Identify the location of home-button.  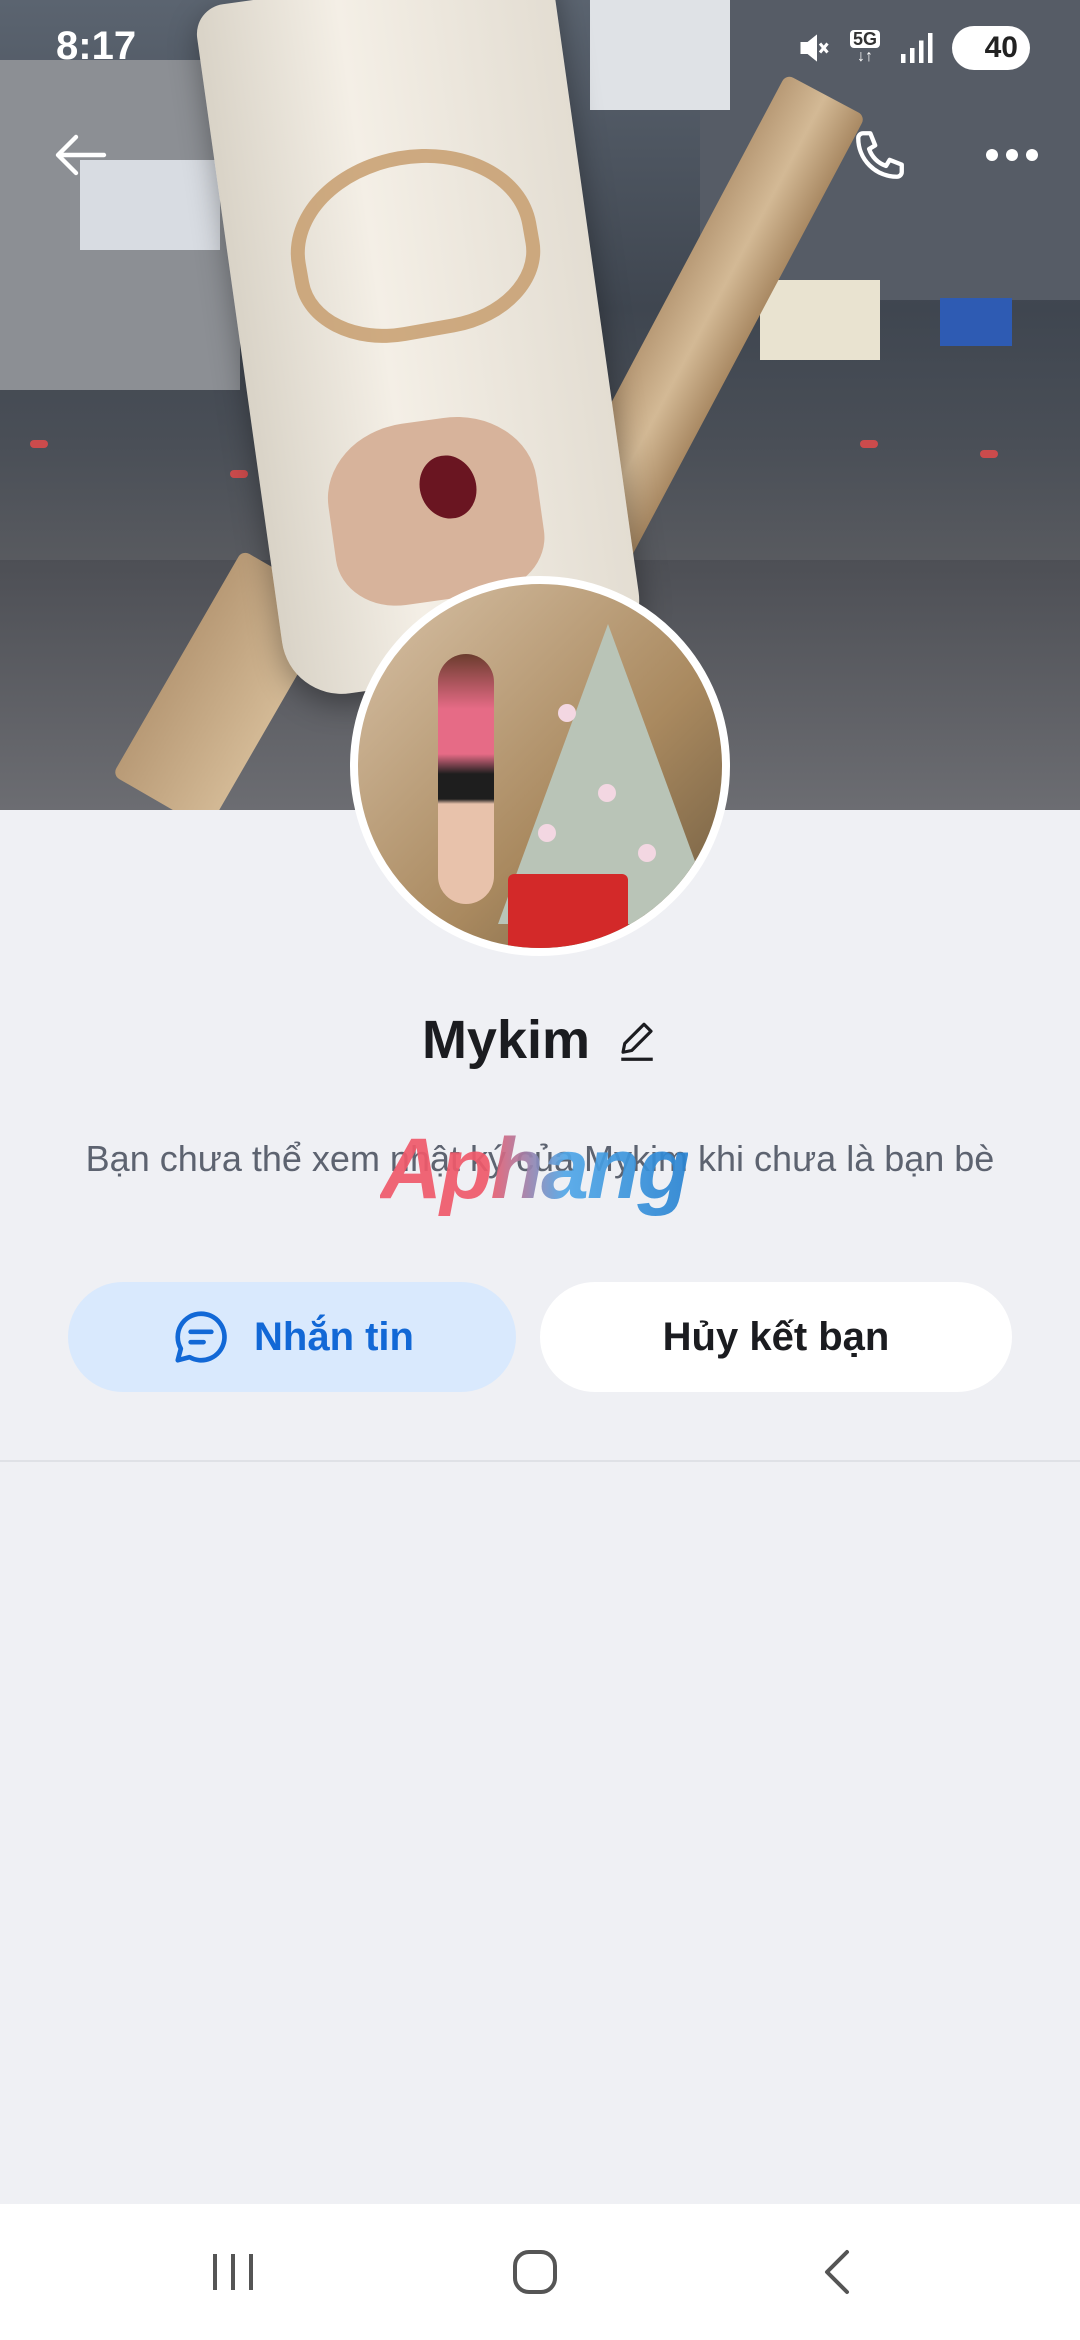
(535, 2272).